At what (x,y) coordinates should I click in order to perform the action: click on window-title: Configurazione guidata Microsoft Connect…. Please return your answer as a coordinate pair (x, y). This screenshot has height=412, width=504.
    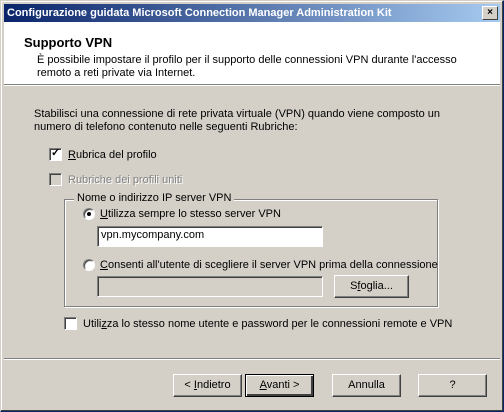
    Looking at the image, I should click on (199, 13).